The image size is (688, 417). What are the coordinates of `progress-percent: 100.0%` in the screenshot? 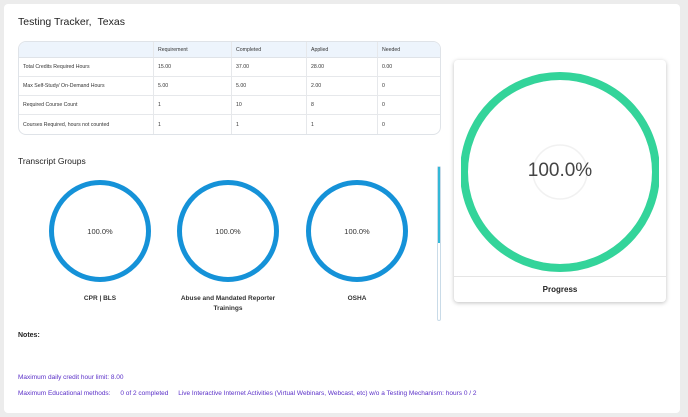 It's located at (560, 170).